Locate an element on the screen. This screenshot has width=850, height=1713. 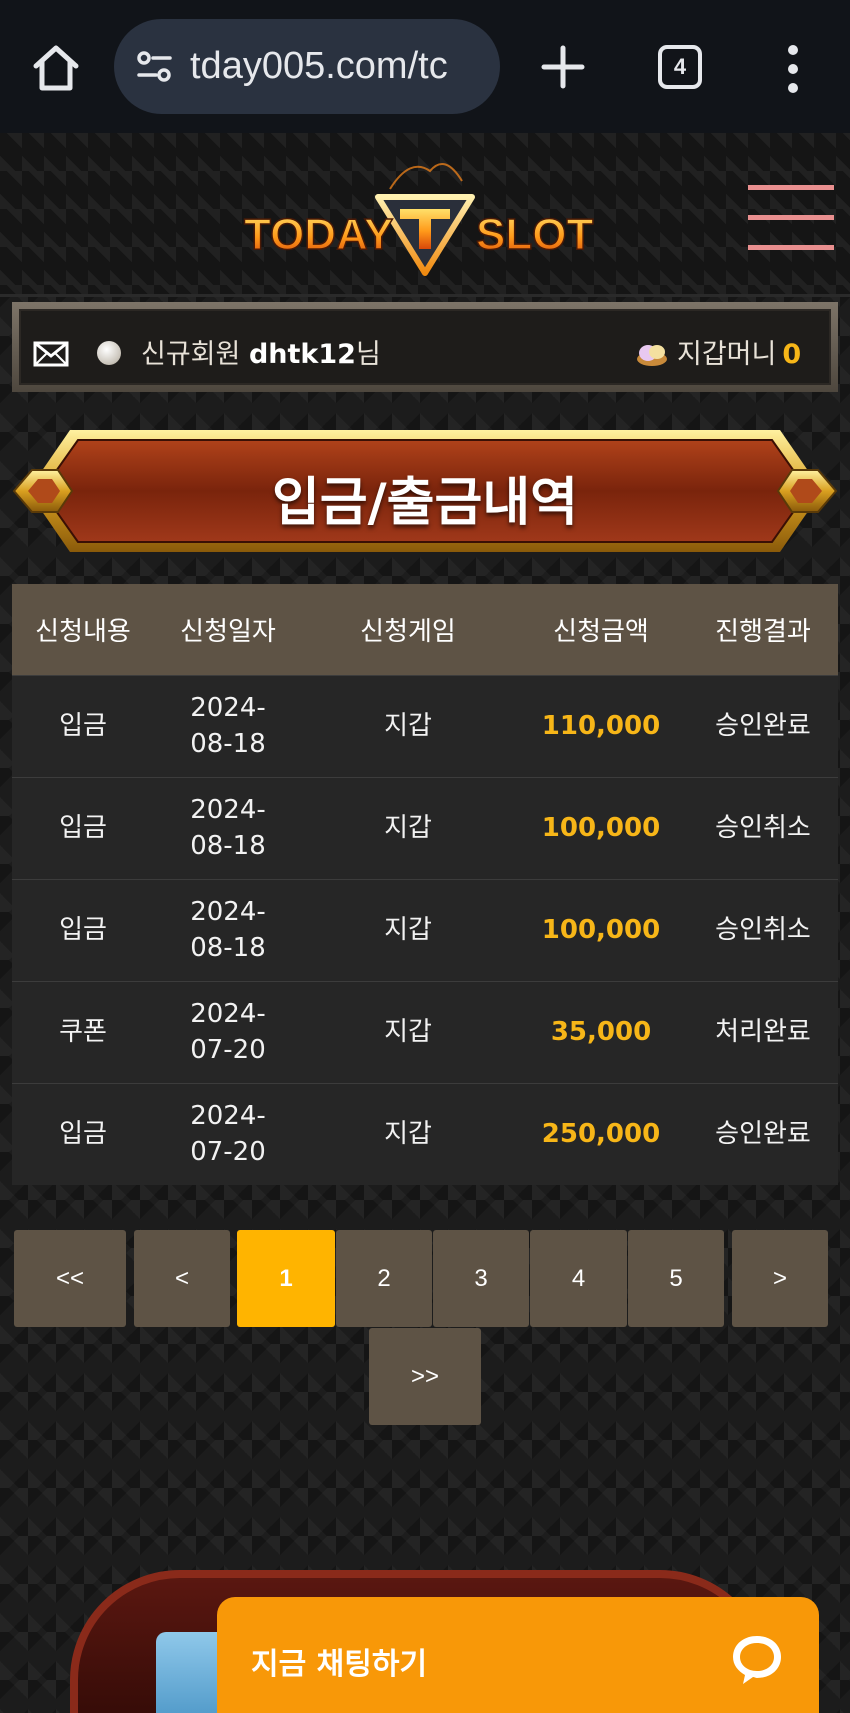
site-logo: TODAY SLOT is located at coordinates (425, 215).